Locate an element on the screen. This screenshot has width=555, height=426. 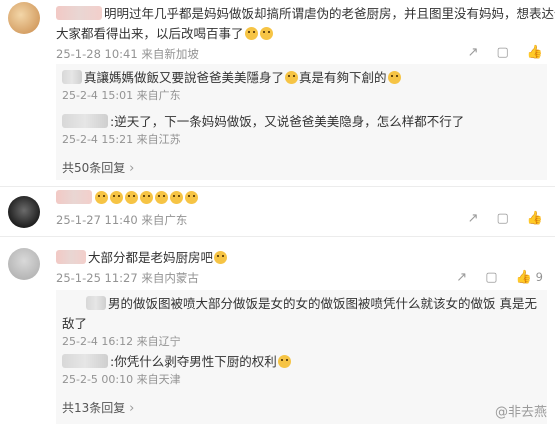
reply-text: :逆天了，下一条妈妈做饭，又说爸爸美美隐身，怎么样都不行了 is located at coordinates (301, 122).